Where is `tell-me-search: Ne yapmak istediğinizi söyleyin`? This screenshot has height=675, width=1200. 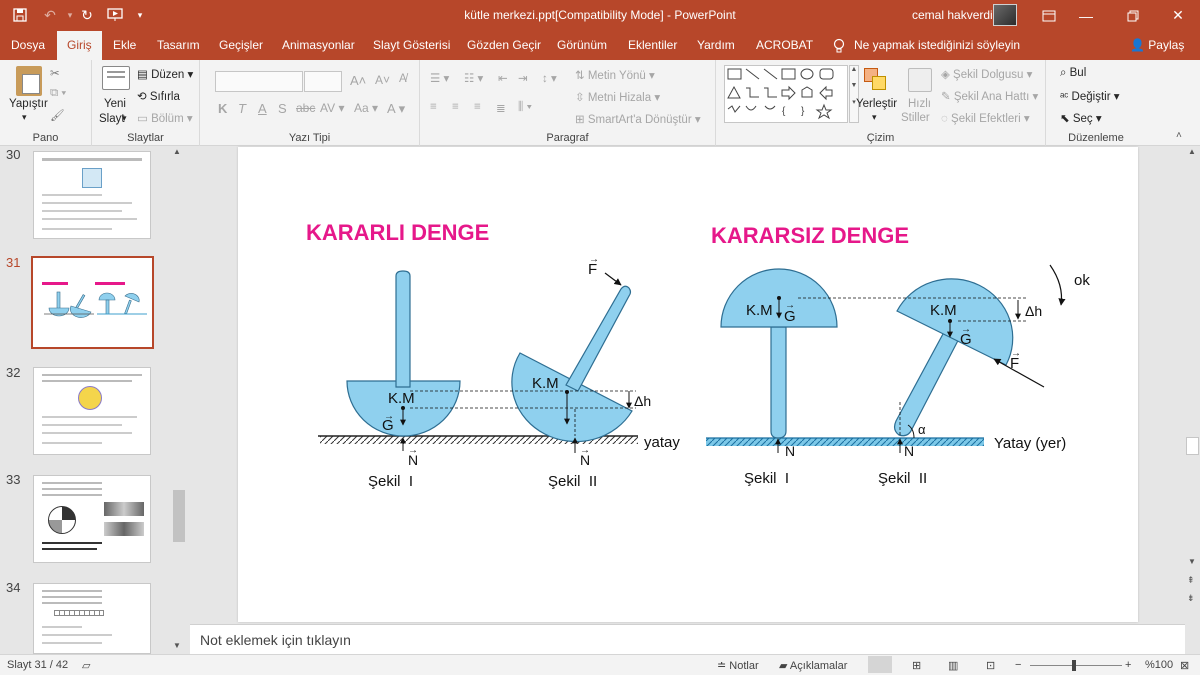 tell-me-search: Ne yapmak istediğinizi söyleyin is located at coordinates (926, 45).